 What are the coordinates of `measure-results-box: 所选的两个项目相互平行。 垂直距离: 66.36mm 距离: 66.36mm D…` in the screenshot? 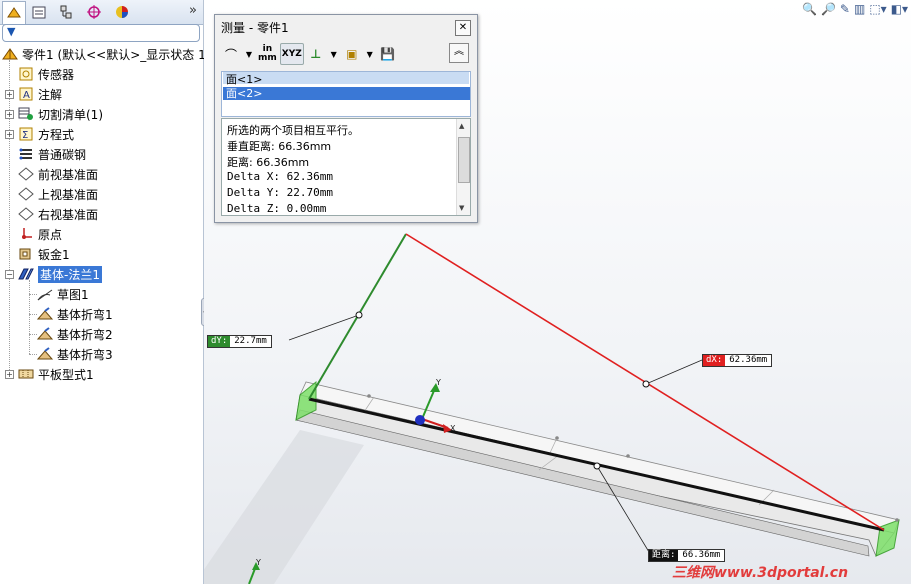 It's located at (346, 167).